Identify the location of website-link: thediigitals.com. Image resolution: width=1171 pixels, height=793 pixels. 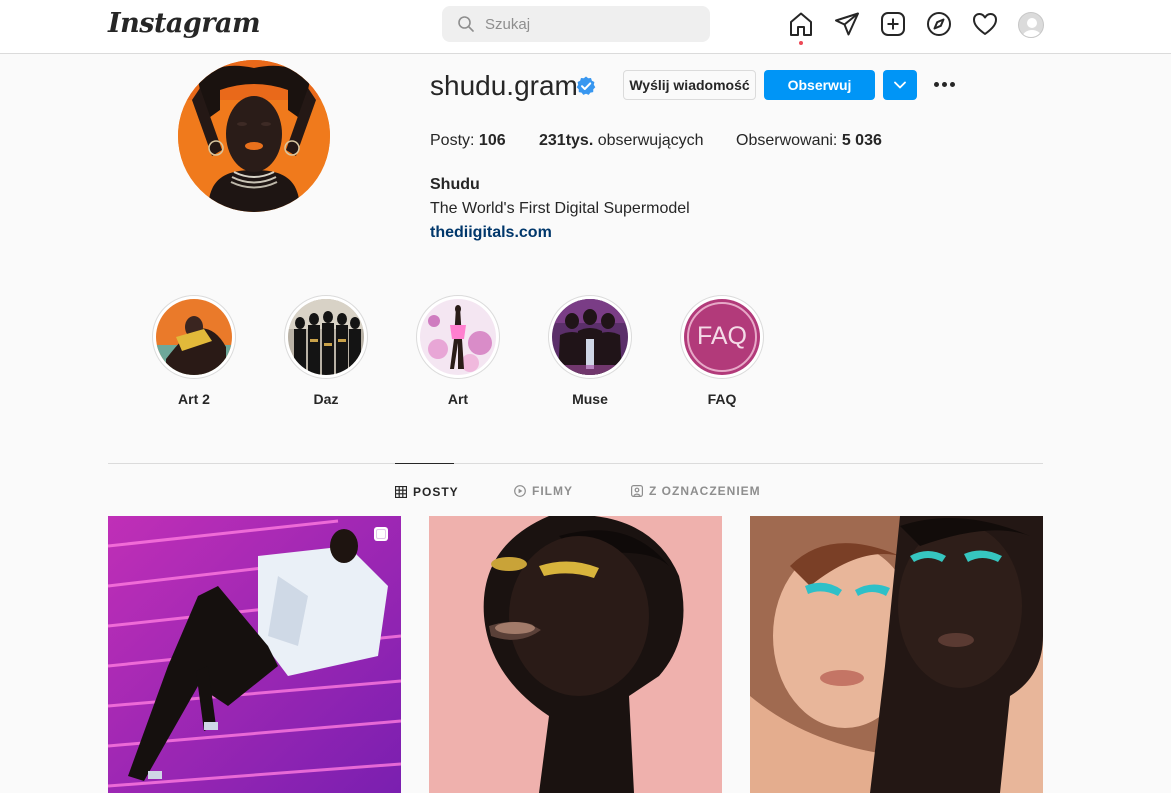
(491, 233).